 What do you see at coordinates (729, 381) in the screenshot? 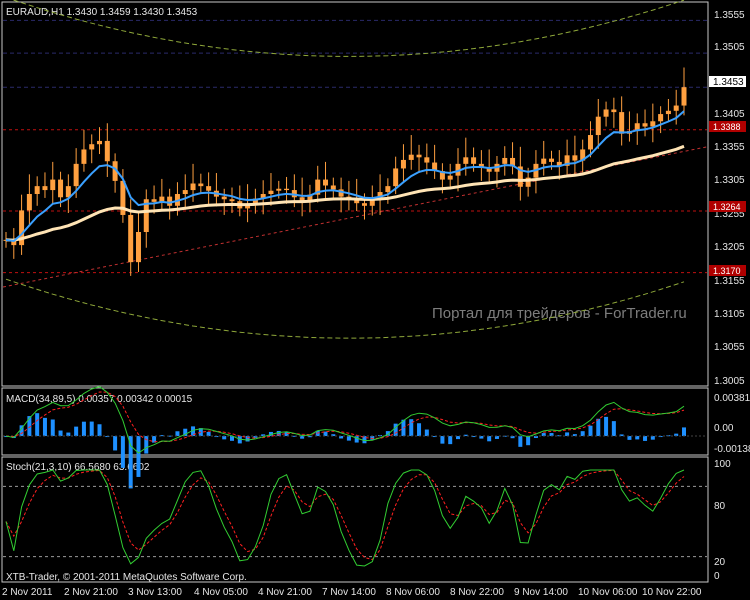
I see `price-tick: 1.3005` at bounding box center [729, 381].